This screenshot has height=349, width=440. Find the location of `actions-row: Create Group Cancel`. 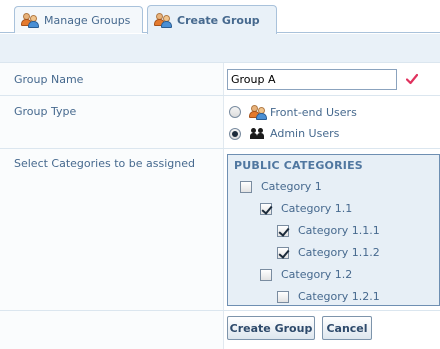

actions-row: Create Group Cancel is located at coordinates (220, 330).